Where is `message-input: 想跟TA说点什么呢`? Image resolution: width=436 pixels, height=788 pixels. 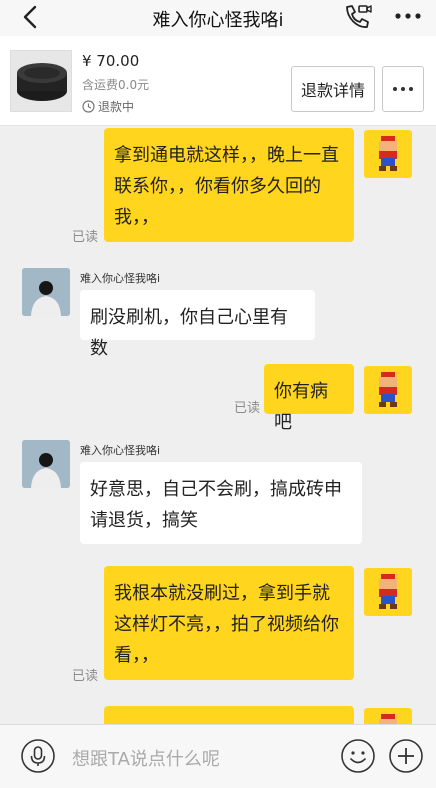
message-input: 想跟TA说点什么呢 is located at coordinates (197, 758).